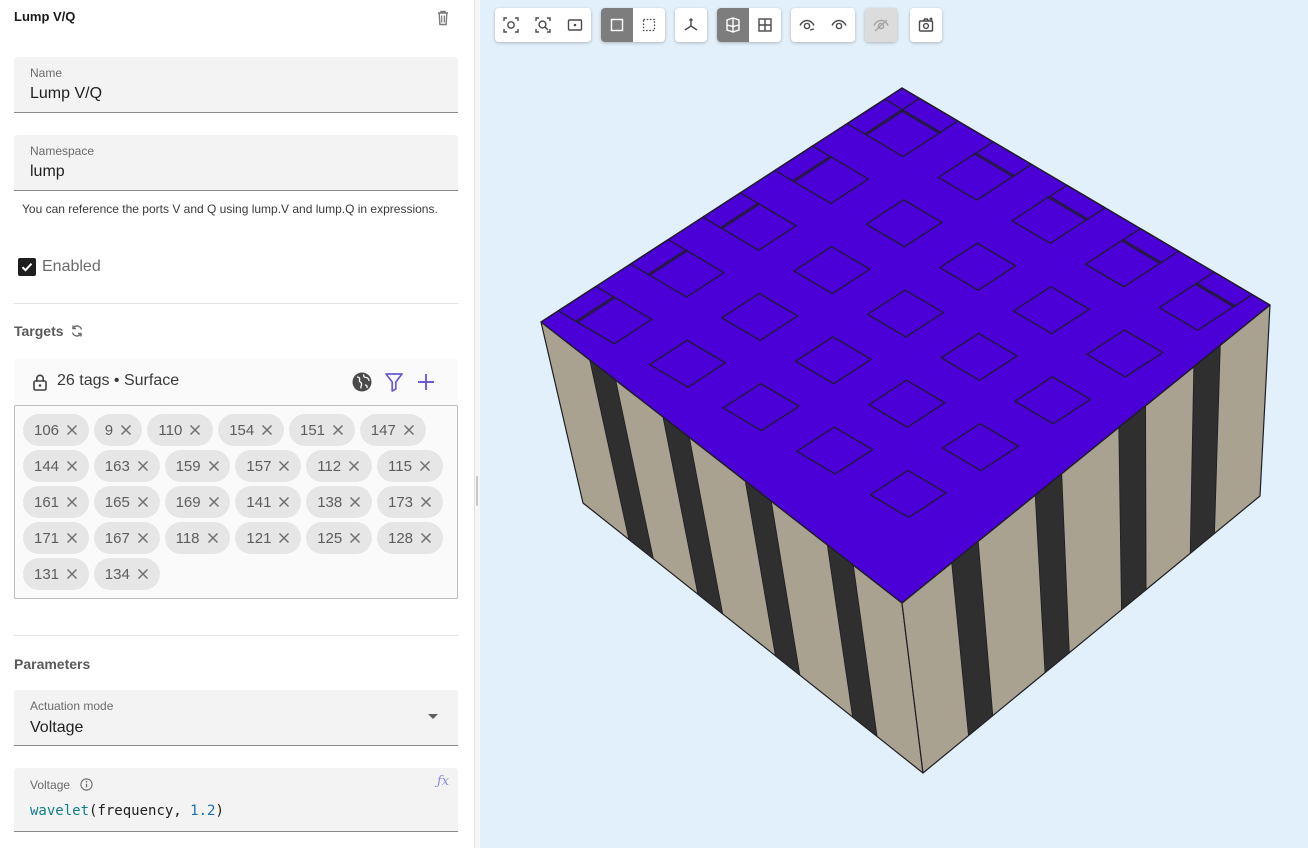 The height and width of the screenshot is (848, 1308). Describe the element at coordinates (56, 502) in the screenshot. I see `target-tag-chip: 161` at that location.